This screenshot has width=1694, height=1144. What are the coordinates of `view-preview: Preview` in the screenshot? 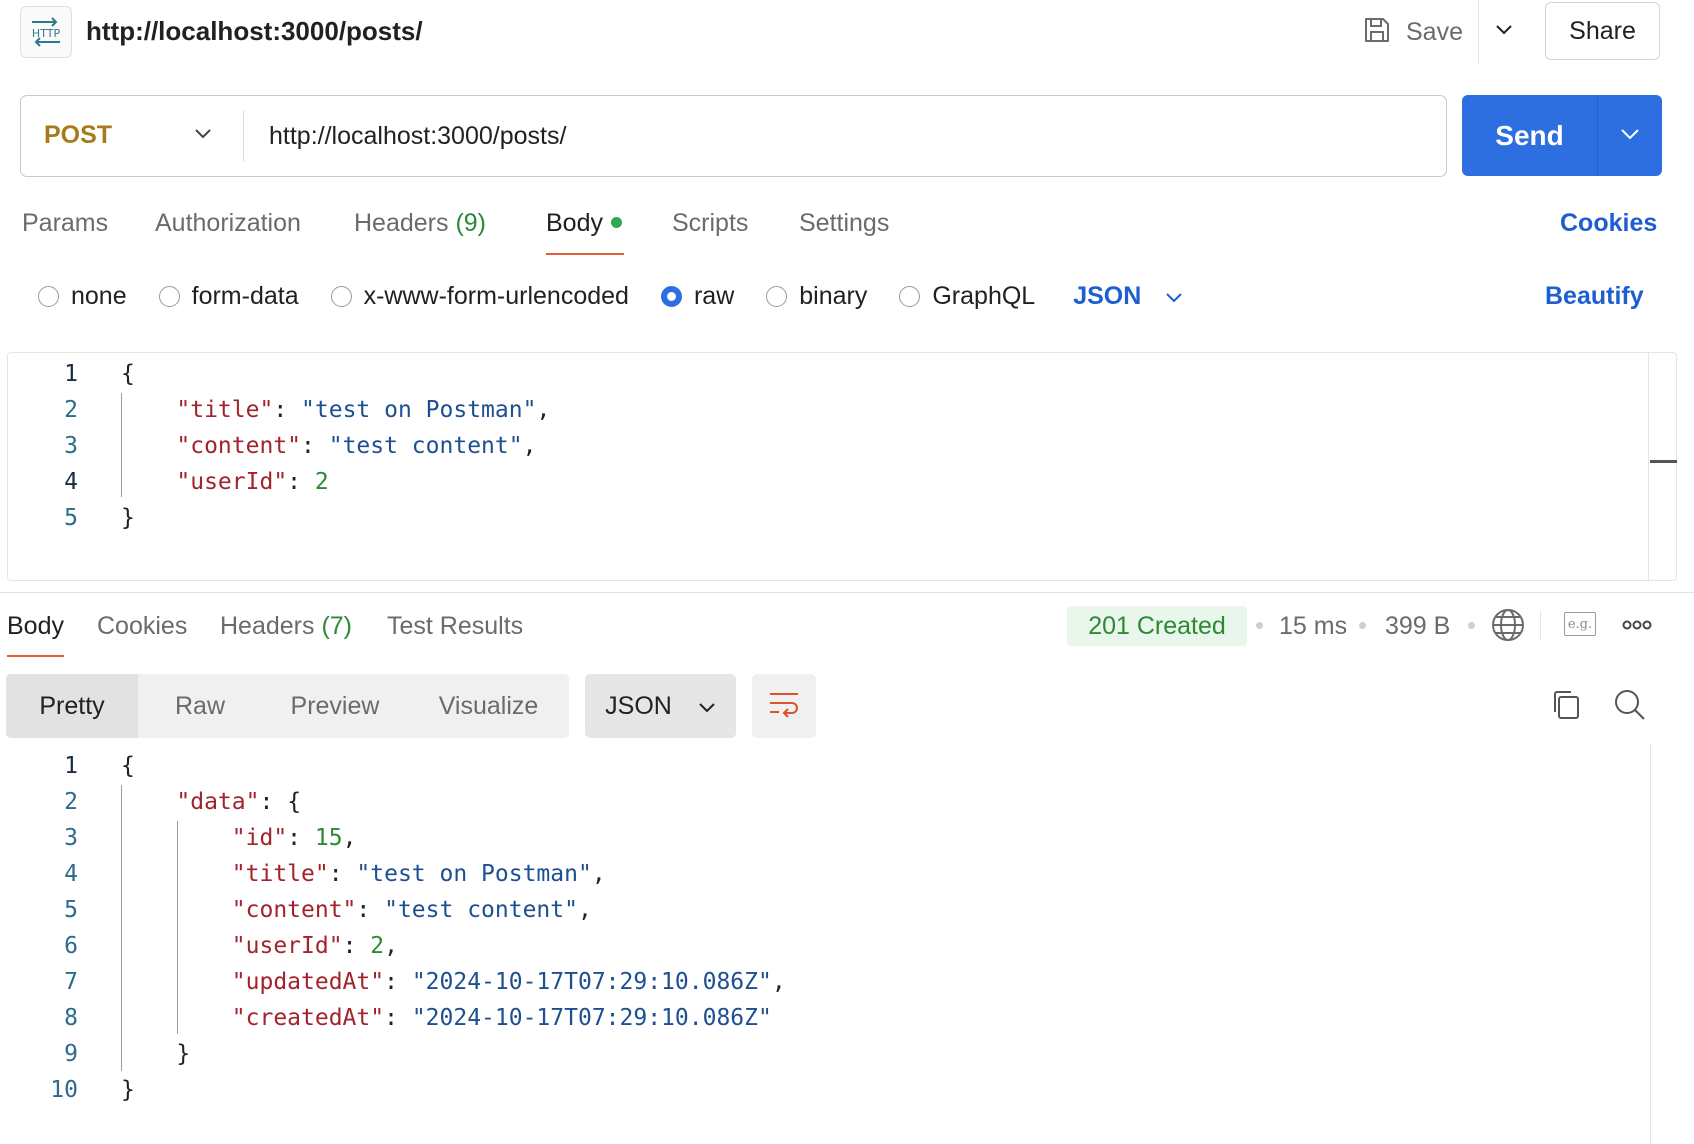 It's located at (335, 706).